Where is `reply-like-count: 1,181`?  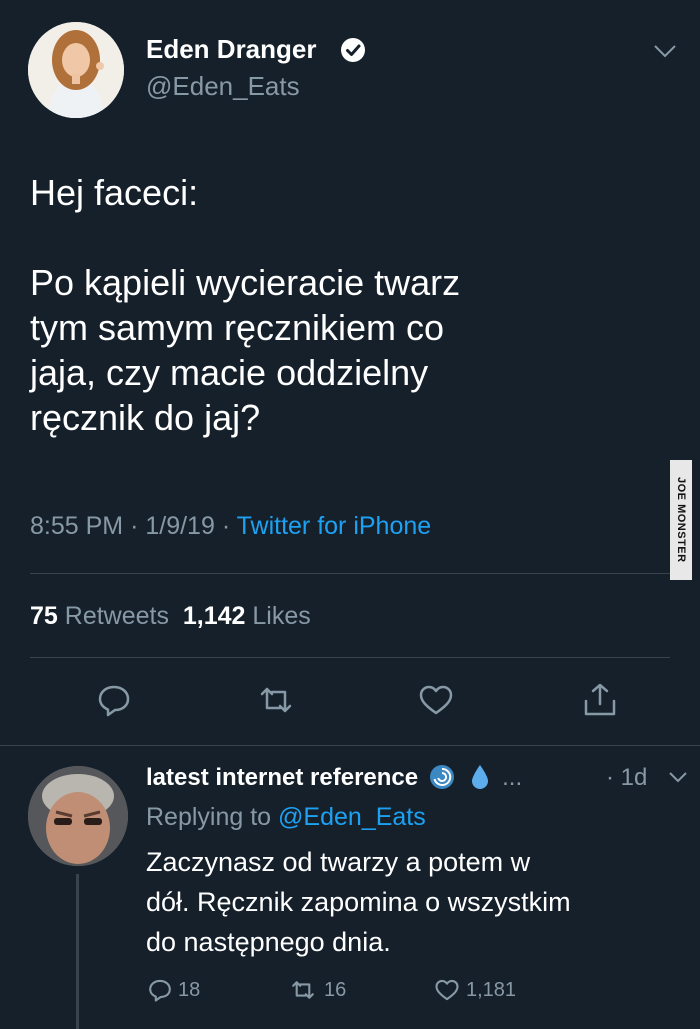 reply-like-count: 1,181 is located at coordinates (491, 989).